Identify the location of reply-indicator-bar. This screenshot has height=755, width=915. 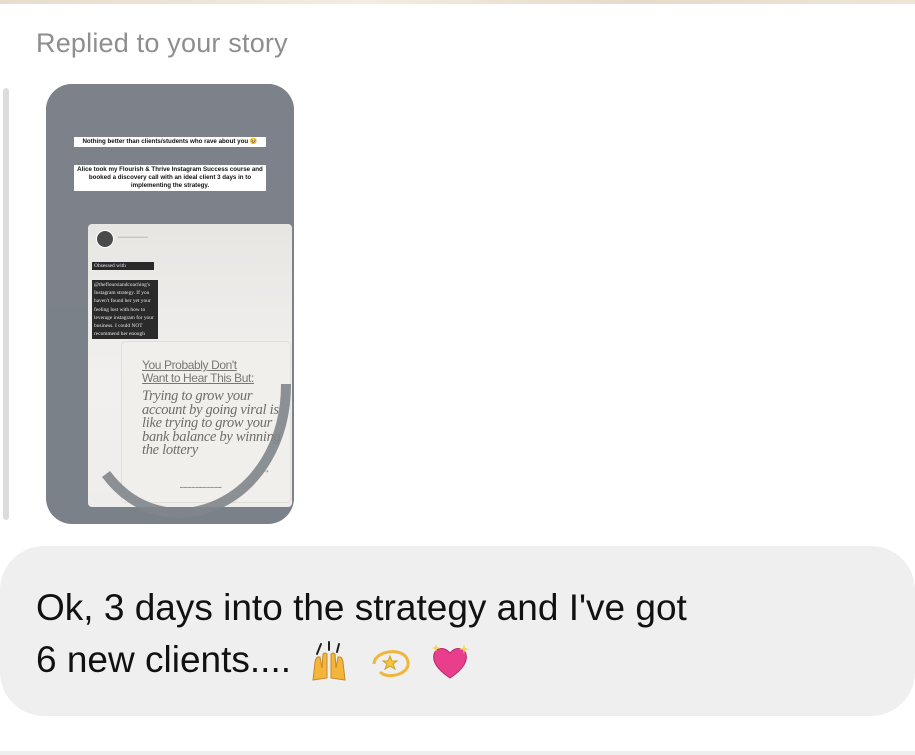
(6, 304).